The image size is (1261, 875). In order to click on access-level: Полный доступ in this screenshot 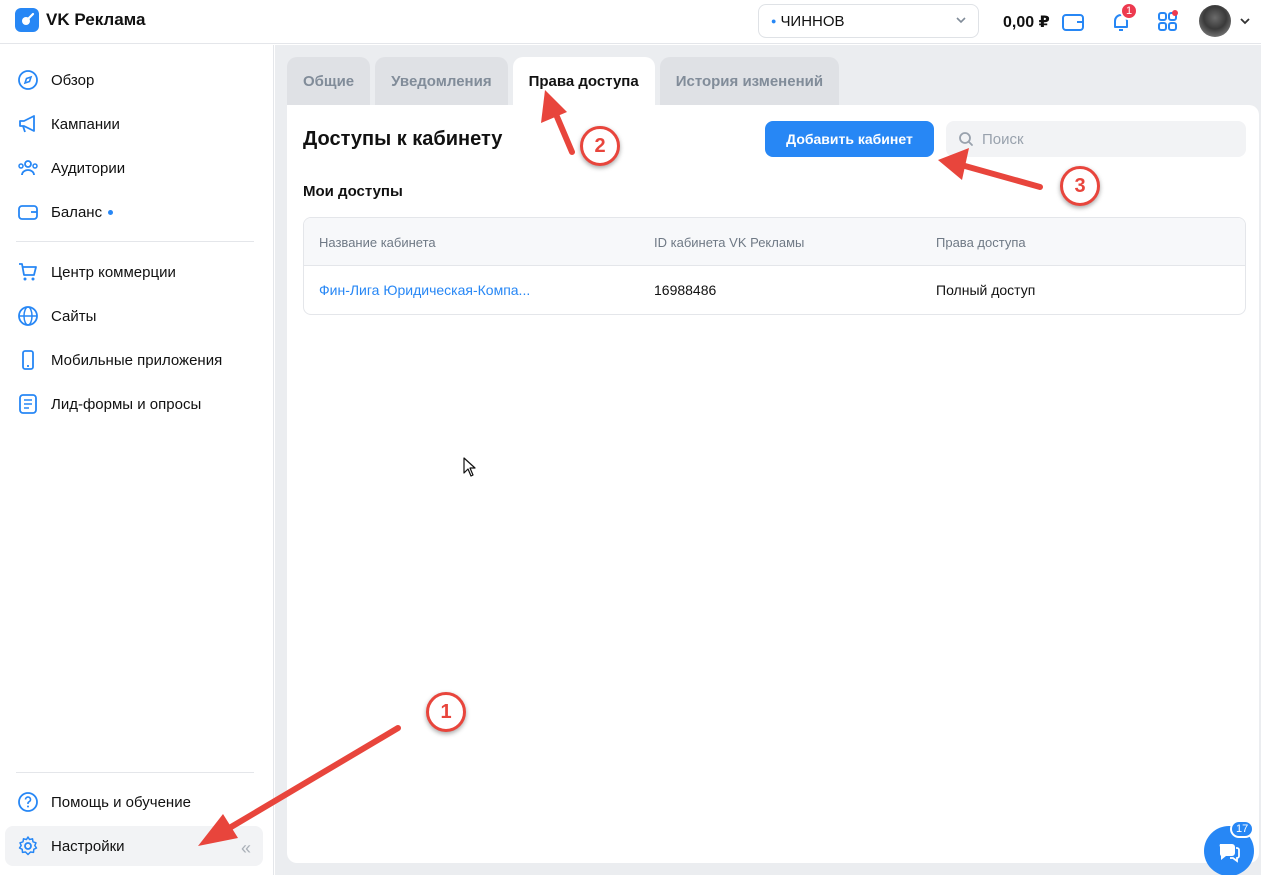, I will do `click(986, 290)`.